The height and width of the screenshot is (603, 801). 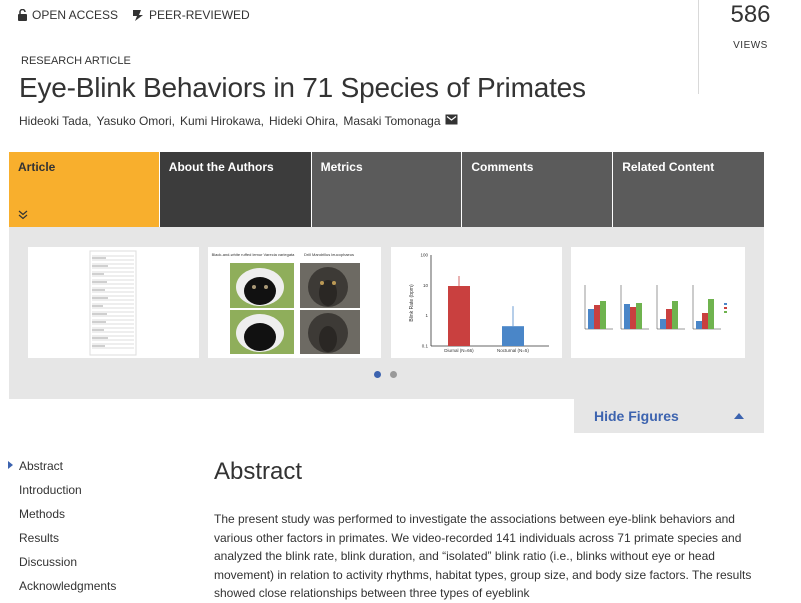 I want to click on email-icon, so click(x=451, y=121).